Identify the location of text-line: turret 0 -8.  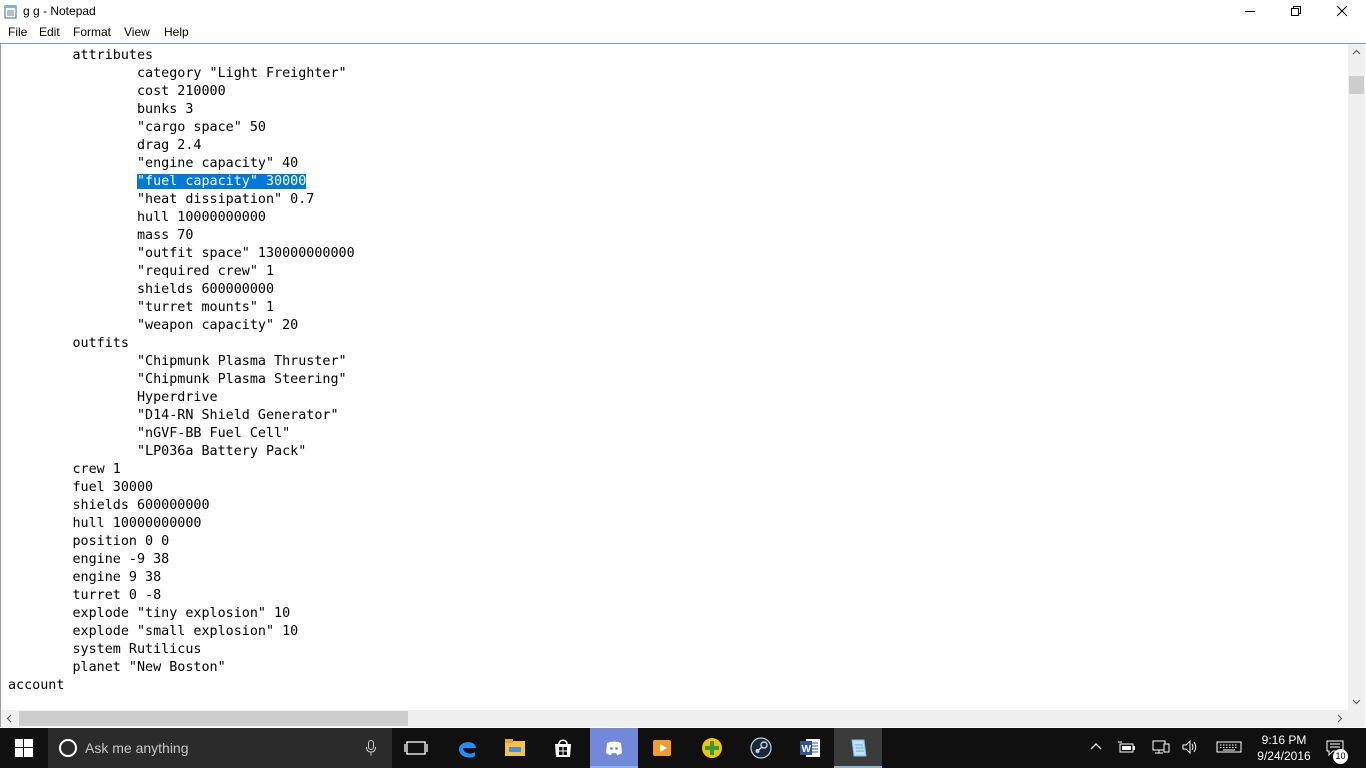
(85, 595).